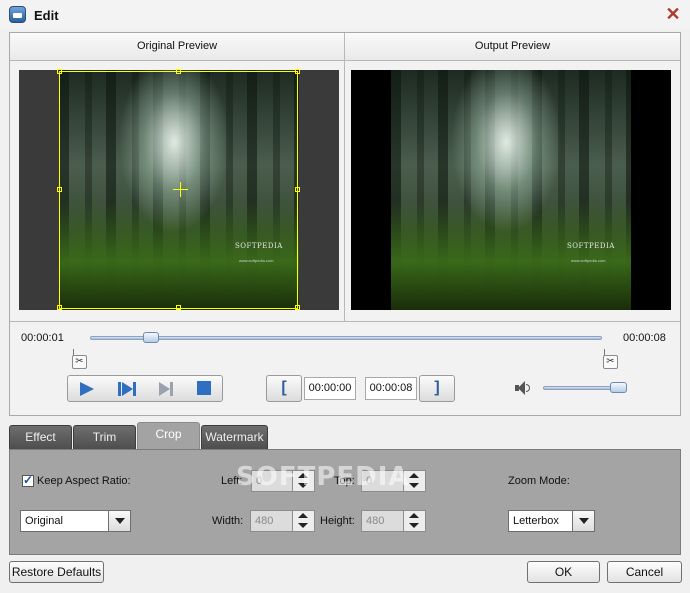 This screenshot has width=690, height=593. I want to click on close-icon: ✕, so click(673, 14).